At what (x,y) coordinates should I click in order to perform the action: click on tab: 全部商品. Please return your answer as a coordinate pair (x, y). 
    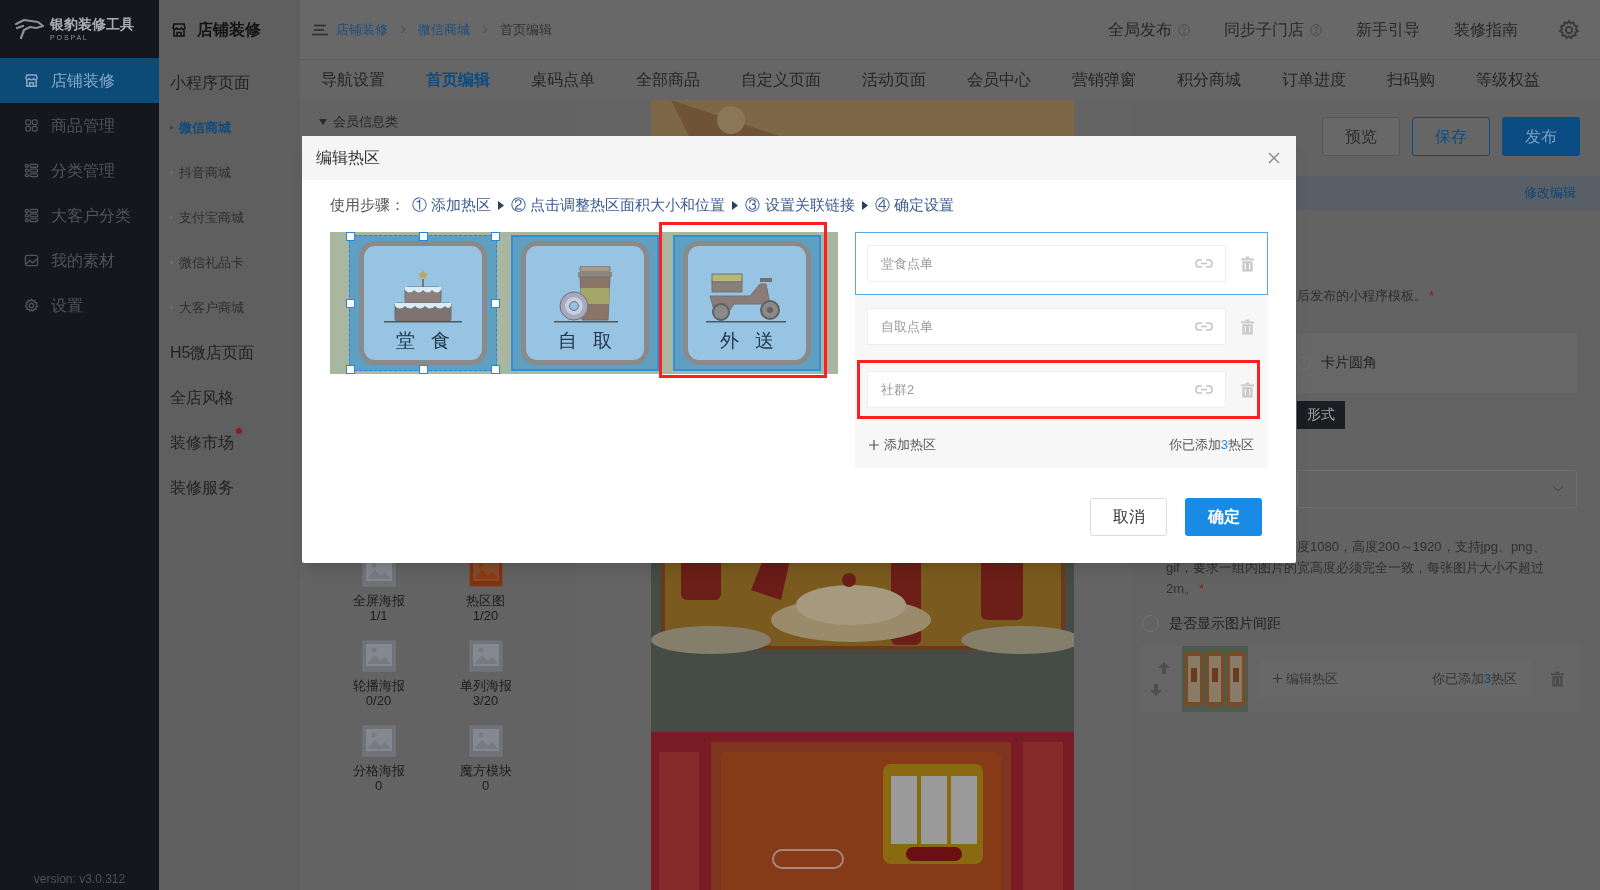
    Looking at the image, I should click on (668, 80).